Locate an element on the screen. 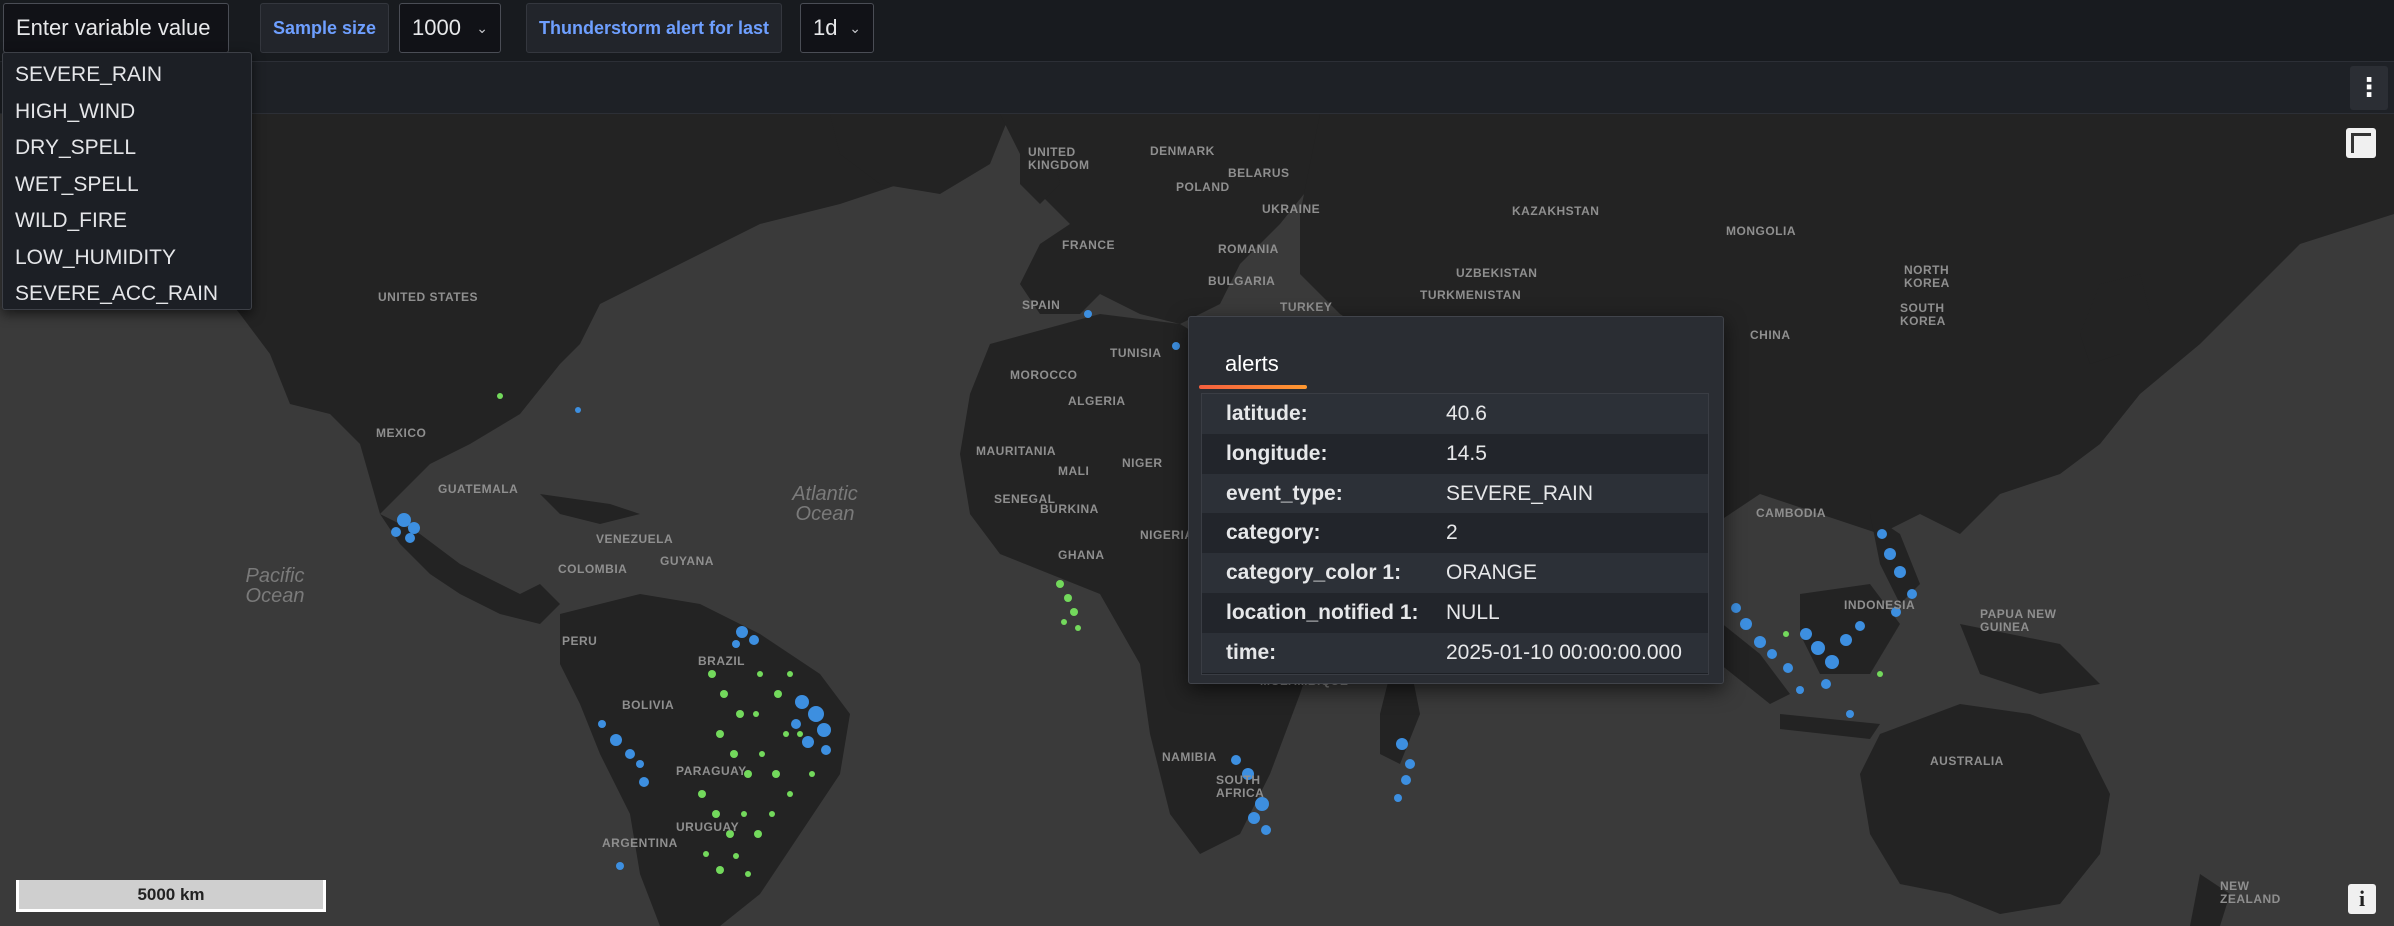  country-label: PERU is located at coordinates (580, 641).